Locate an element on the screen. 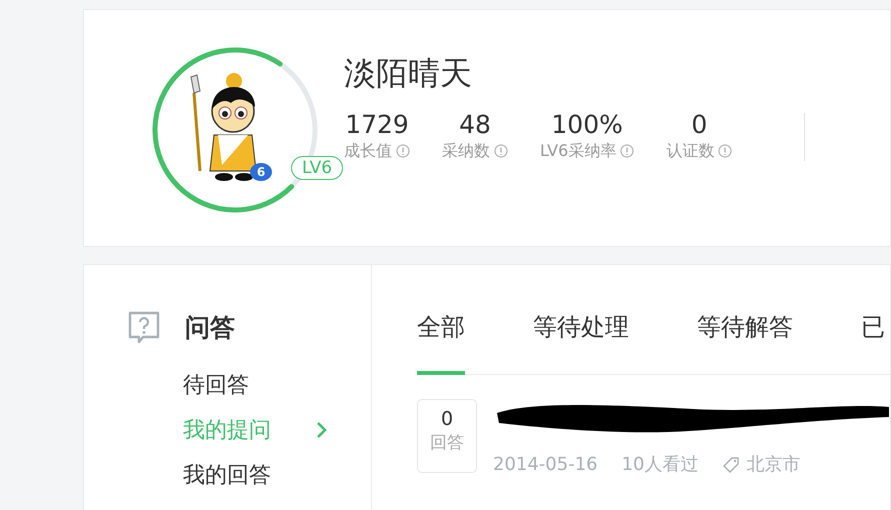  tag-icon is located at coordinates (730, 464).